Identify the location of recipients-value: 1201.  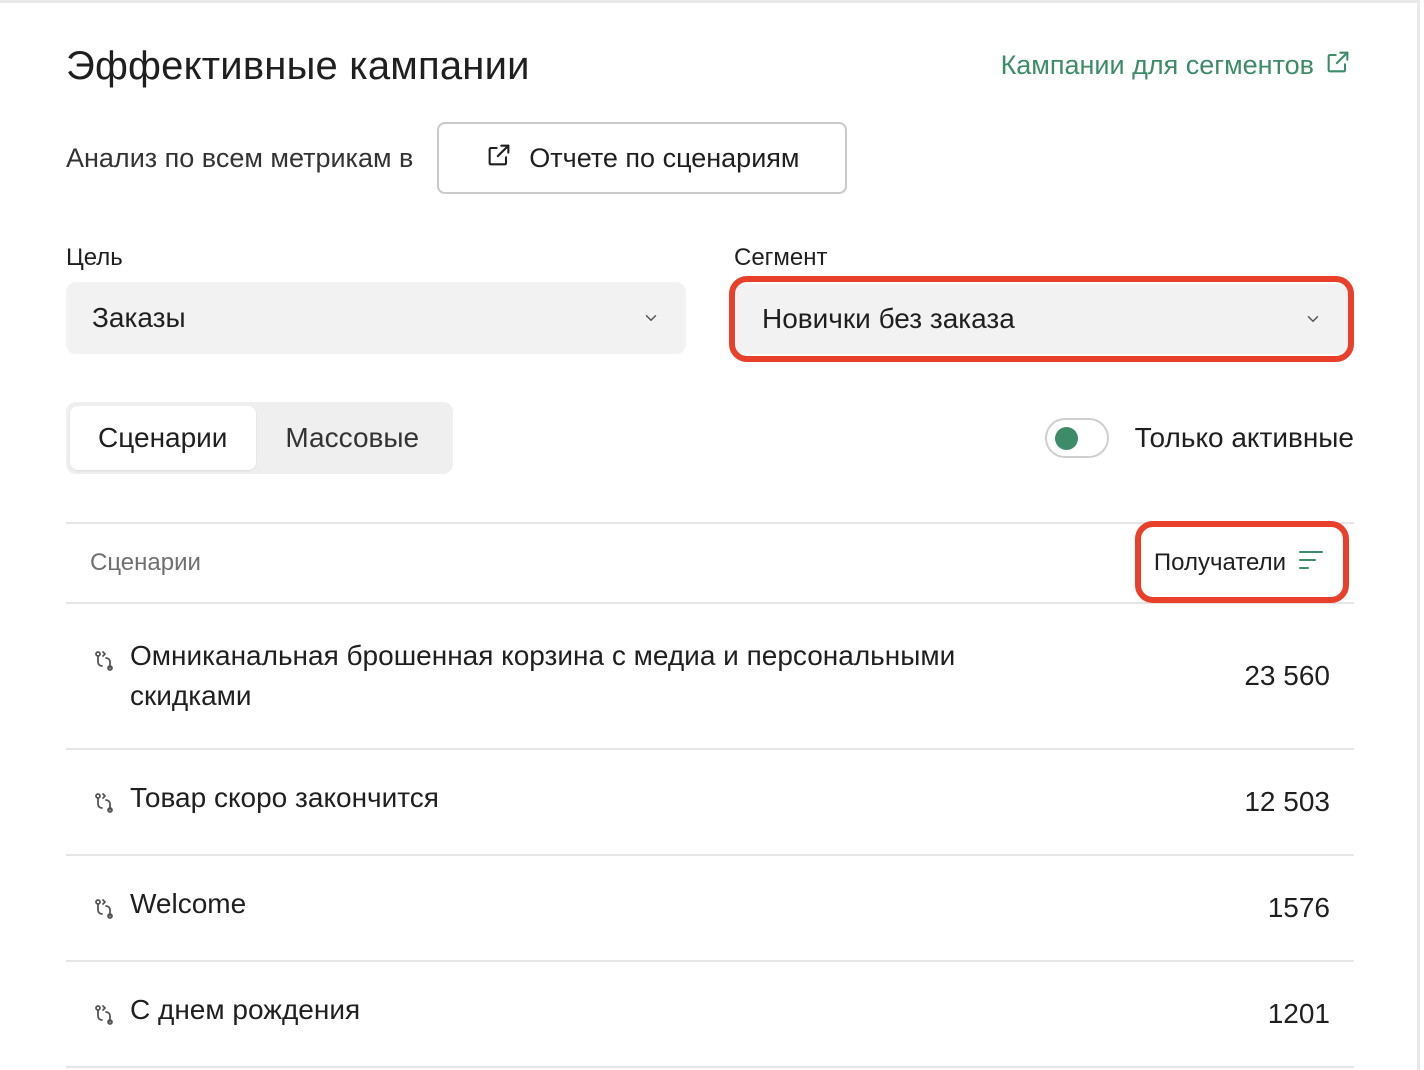
(1298, 1013).